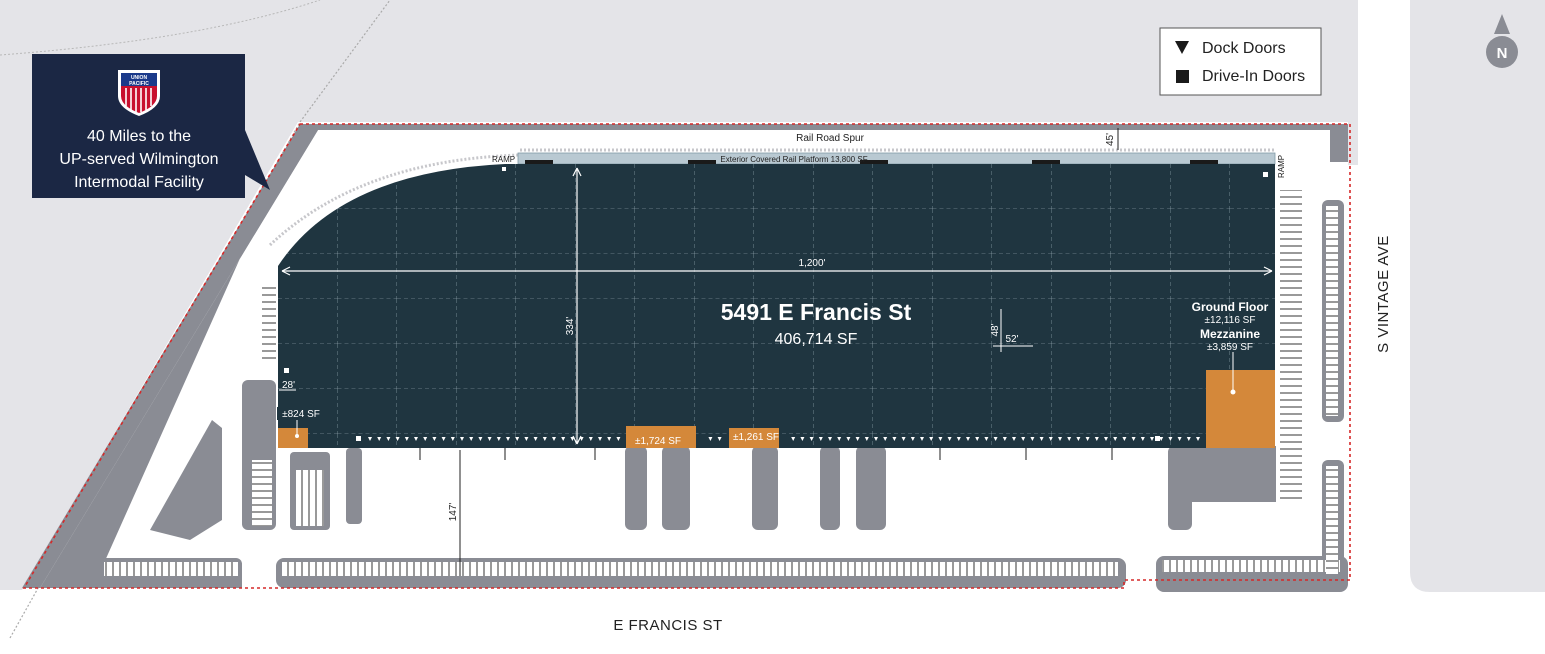 The height and width of the screenshot is (654, 1545). What do you see at coordinates (1240, 409) in the screenshot?
I see `office-main` at bounding box center [1240, 409].